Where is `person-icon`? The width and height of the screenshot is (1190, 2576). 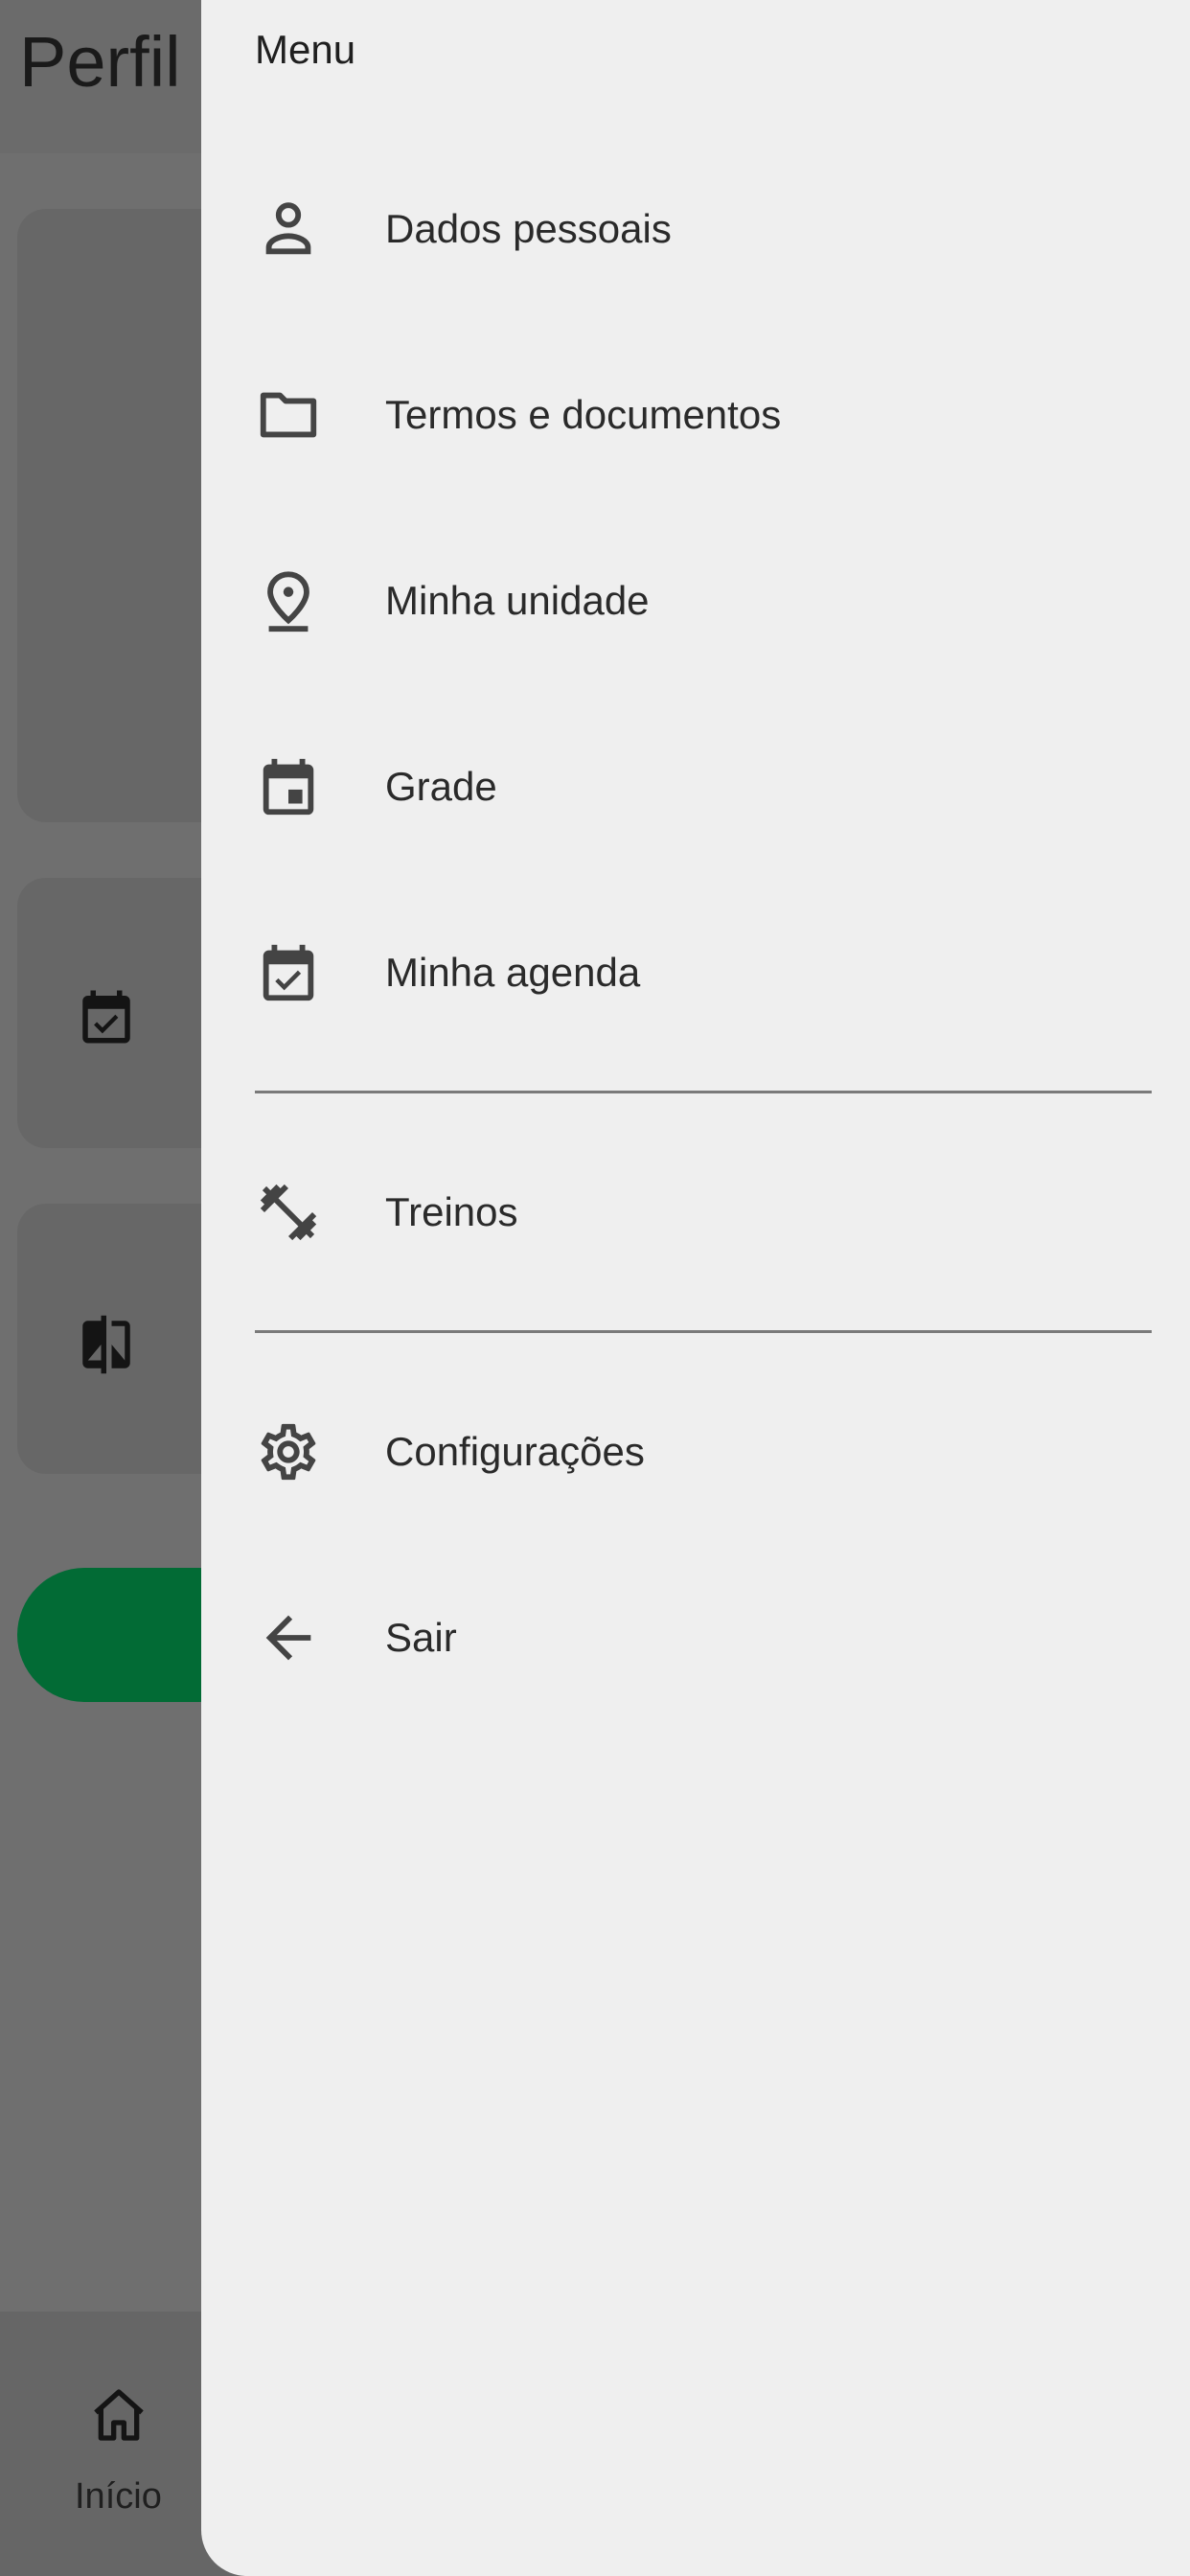 person-icon is located at coordinates (288, 229).